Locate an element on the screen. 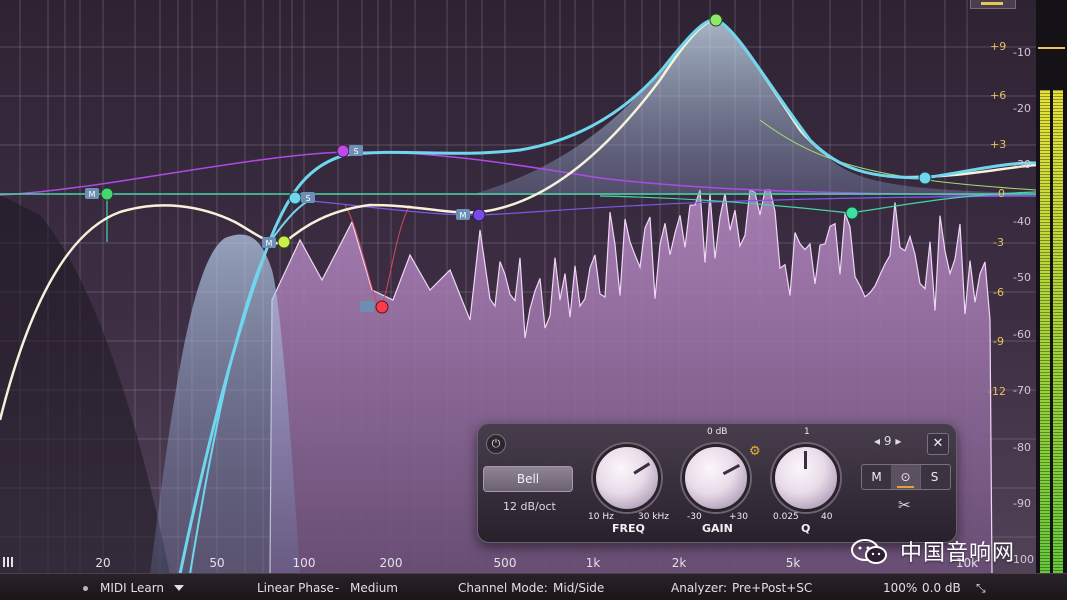  band-node-3: S is located at coordinates (301, 198).